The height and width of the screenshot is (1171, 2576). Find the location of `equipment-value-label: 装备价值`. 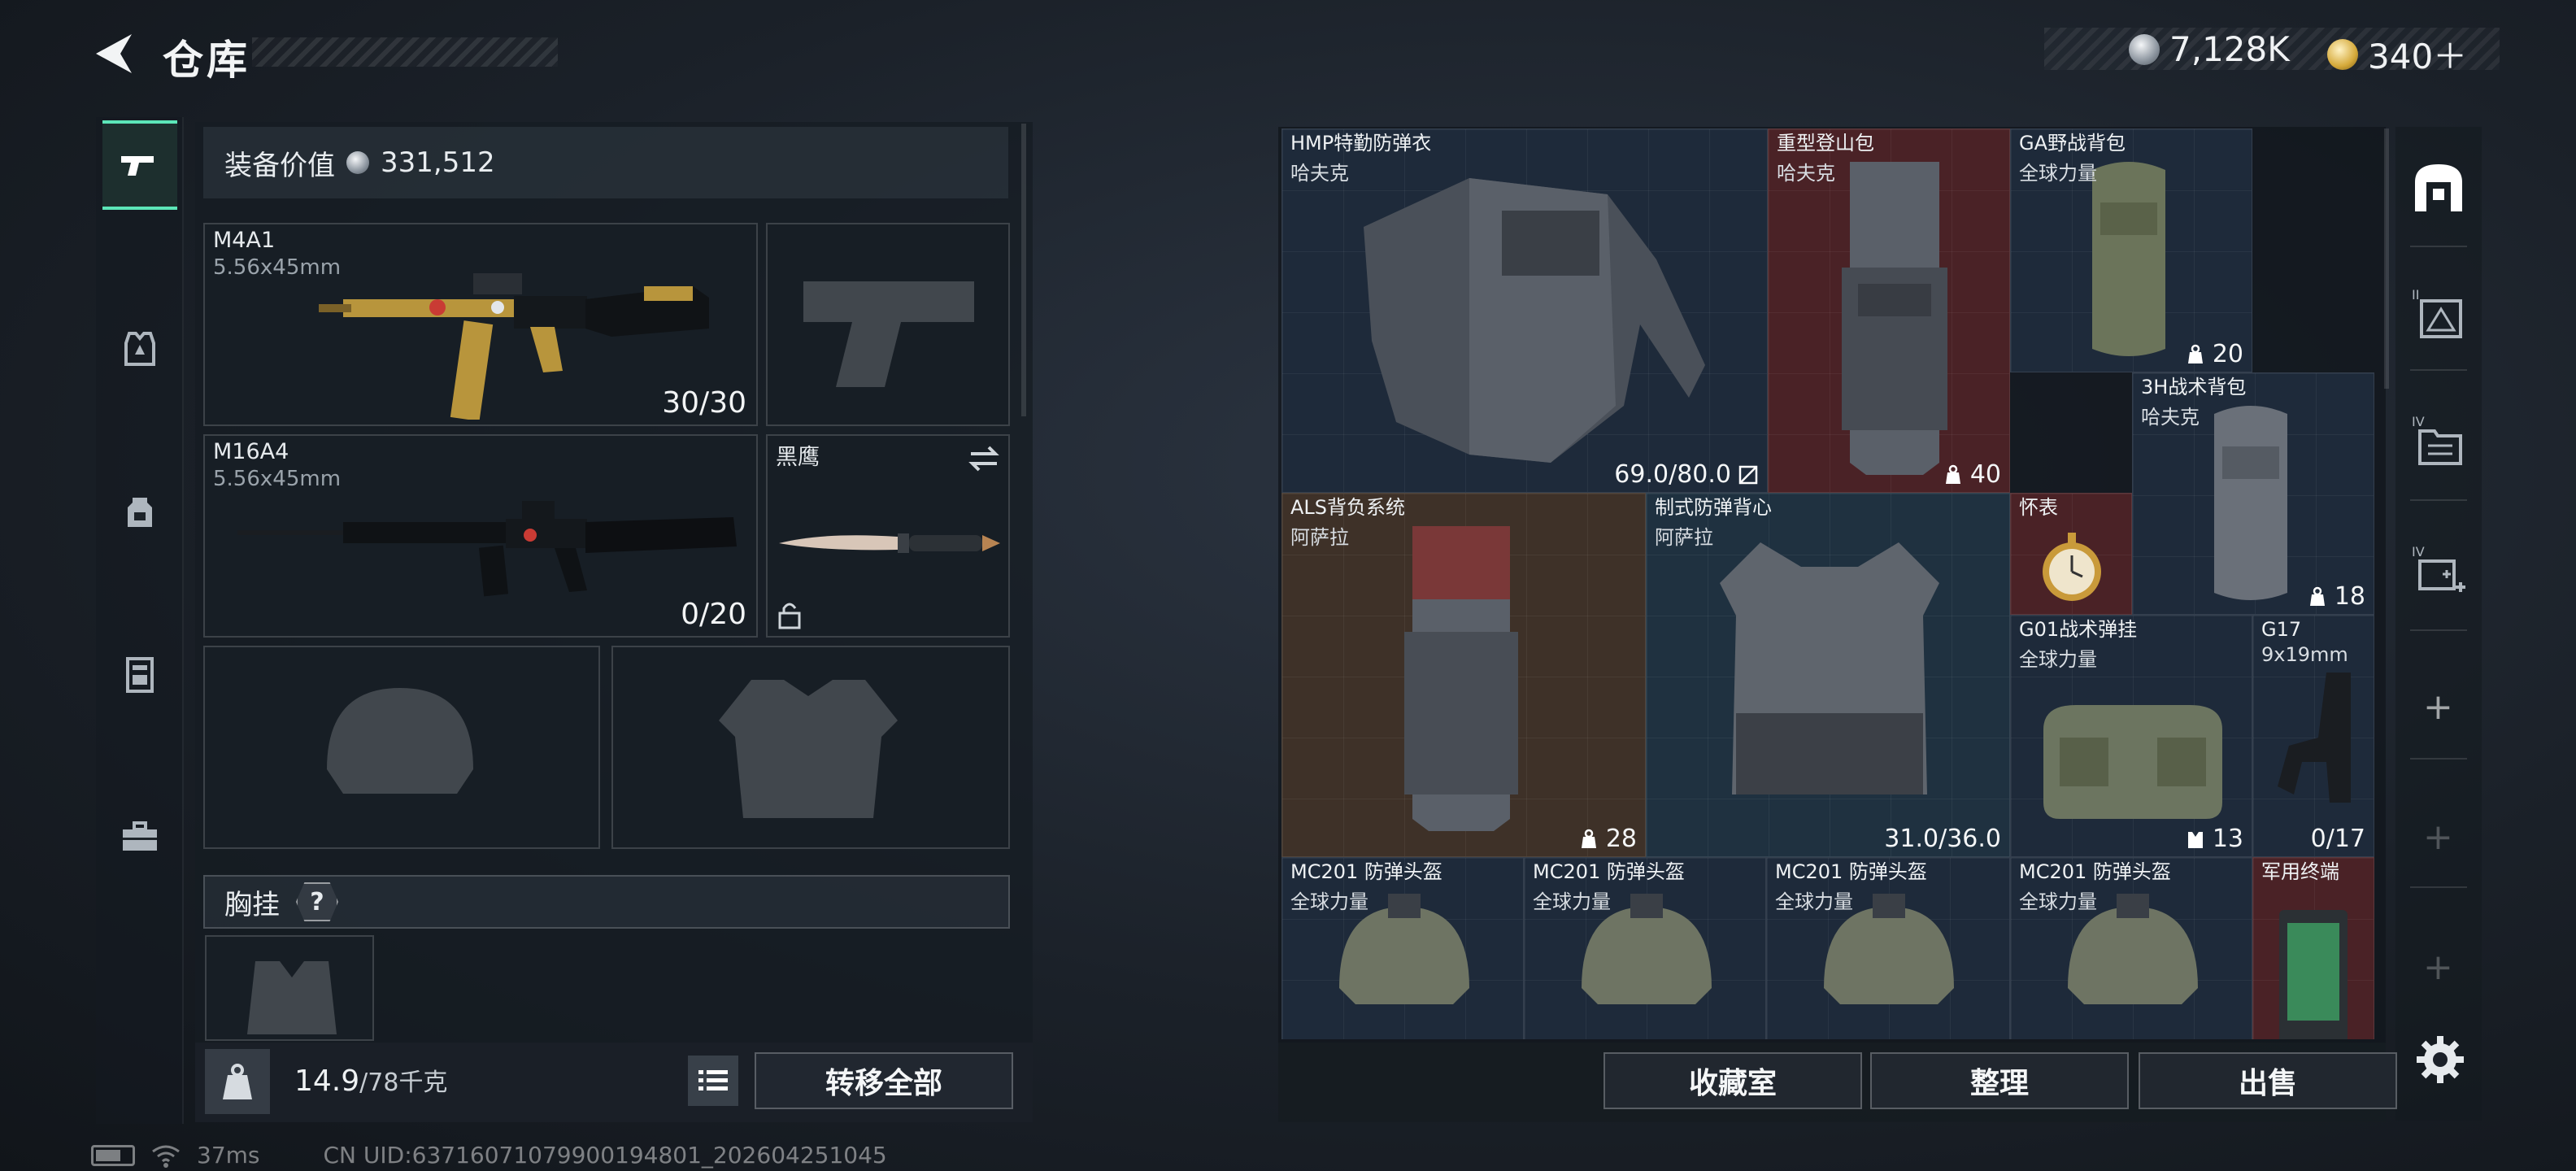

equipment-value-label: 装备价值 is located at coordinates (280, 166).